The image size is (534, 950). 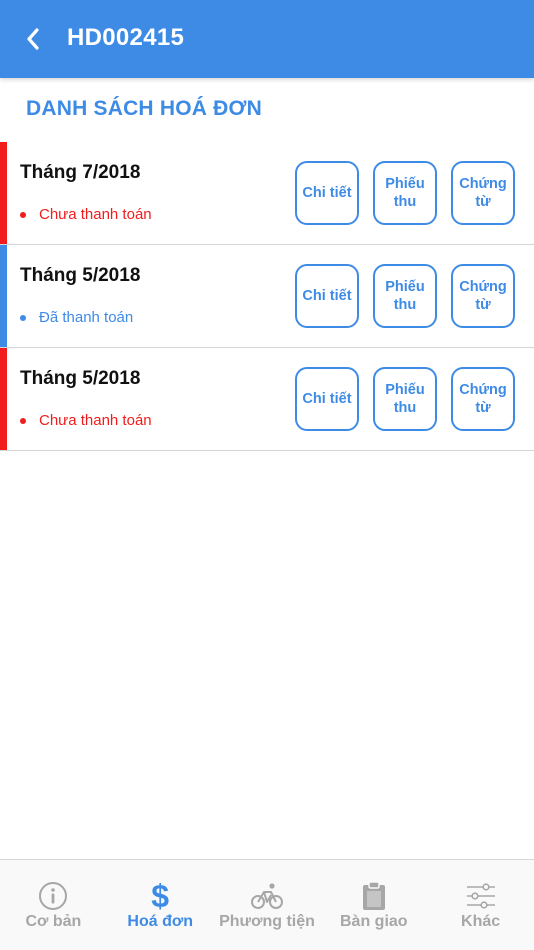 What do you see at coordinates (374, 921) in the screenshot?
I see `tab-label: Bàn giao` at bounding box center [374, 921].